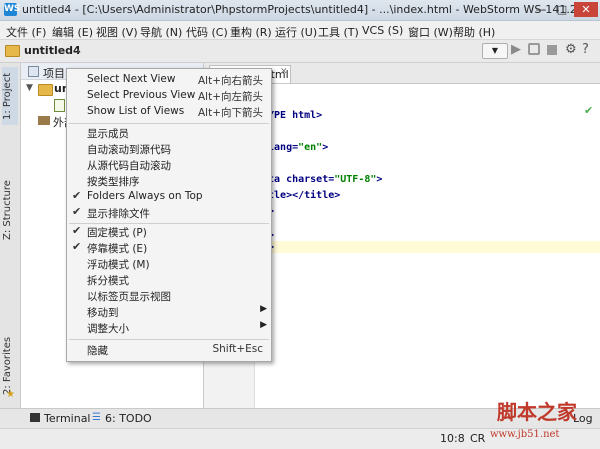  Describe the element at coordinates (29, 88) in the screenshot. I see `expand-arrow-icon: ▼` at that location.